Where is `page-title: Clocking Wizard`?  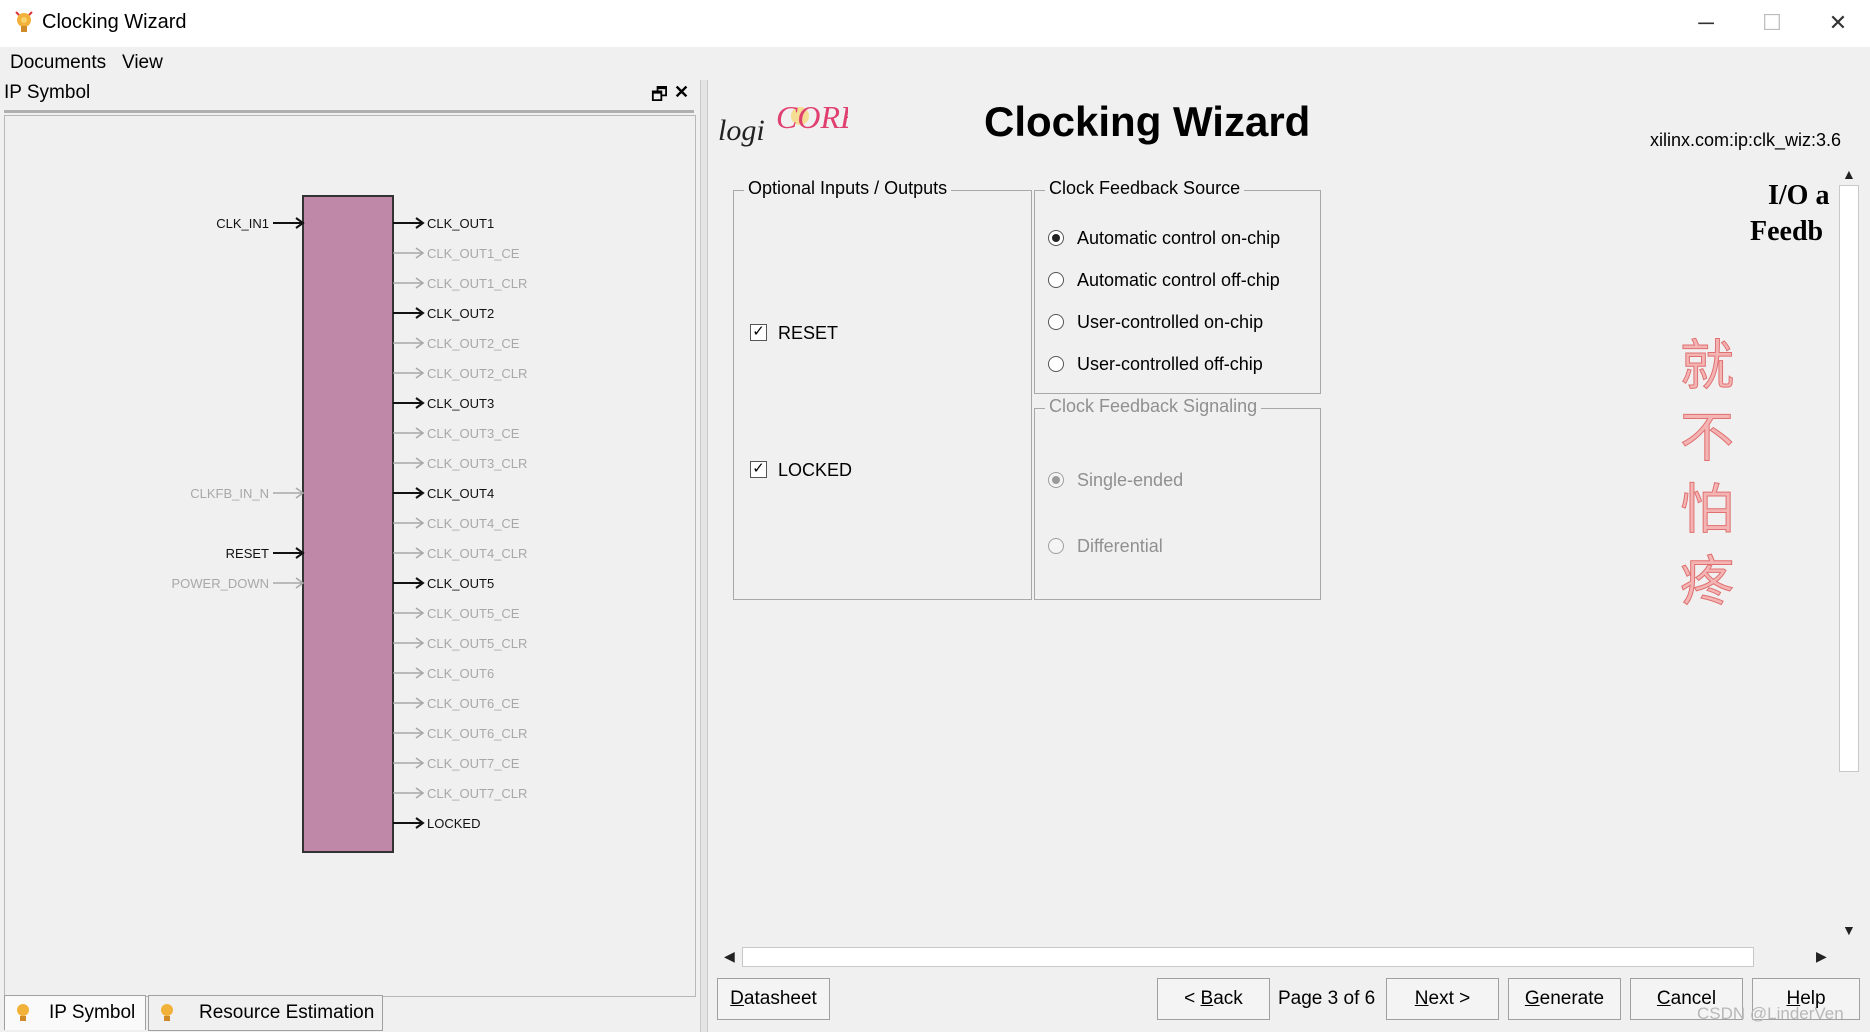 page-title: Clocking Wizard is located at coordinates (1147, 121).